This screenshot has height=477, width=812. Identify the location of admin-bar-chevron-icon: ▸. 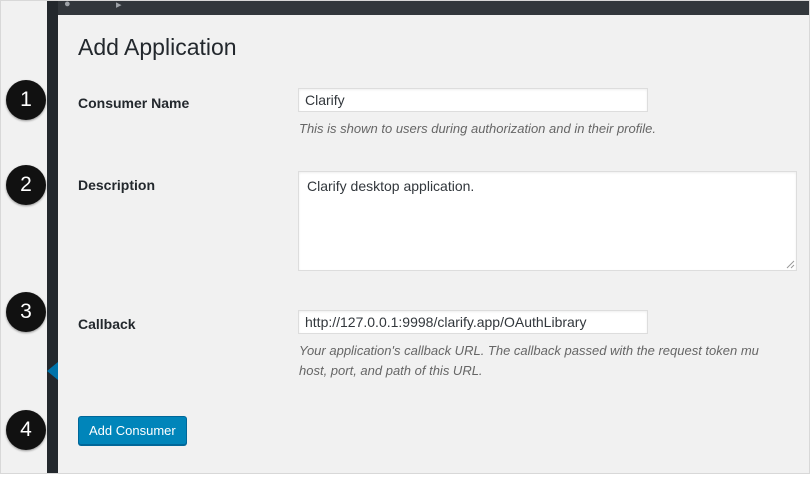
(119, 5).